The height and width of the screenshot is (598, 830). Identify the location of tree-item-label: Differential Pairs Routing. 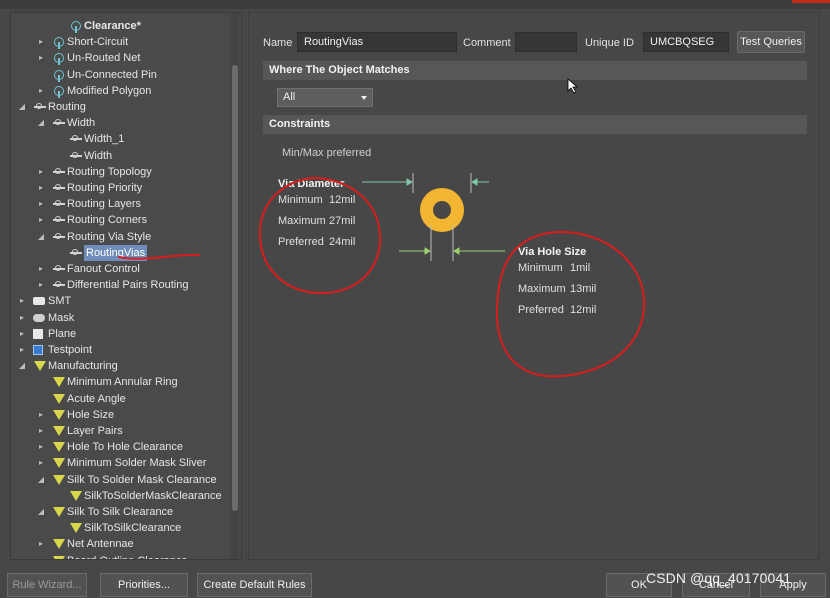
(128, 285).